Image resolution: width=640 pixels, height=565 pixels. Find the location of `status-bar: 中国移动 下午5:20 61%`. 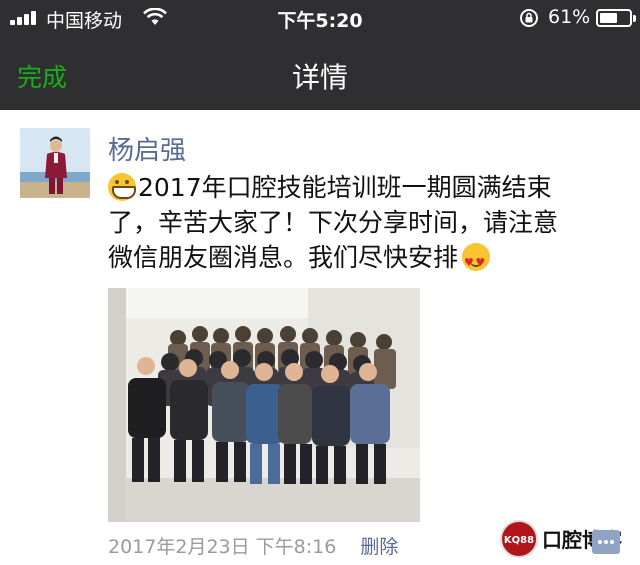

status-bar: 中国移动 下午5:20 61% is located at coordinates (320, 18).